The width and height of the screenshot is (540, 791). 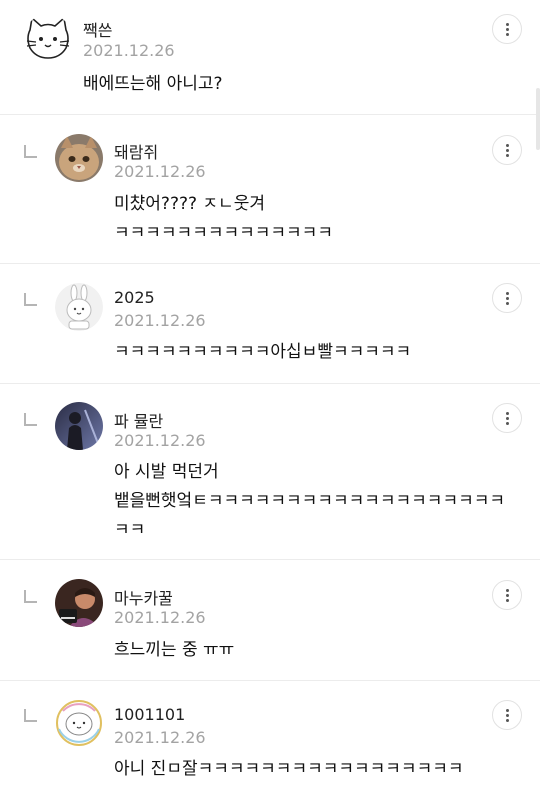 I want to click on comment-text: 배에뜨는해 아니고?, so click(x=153, y=84).